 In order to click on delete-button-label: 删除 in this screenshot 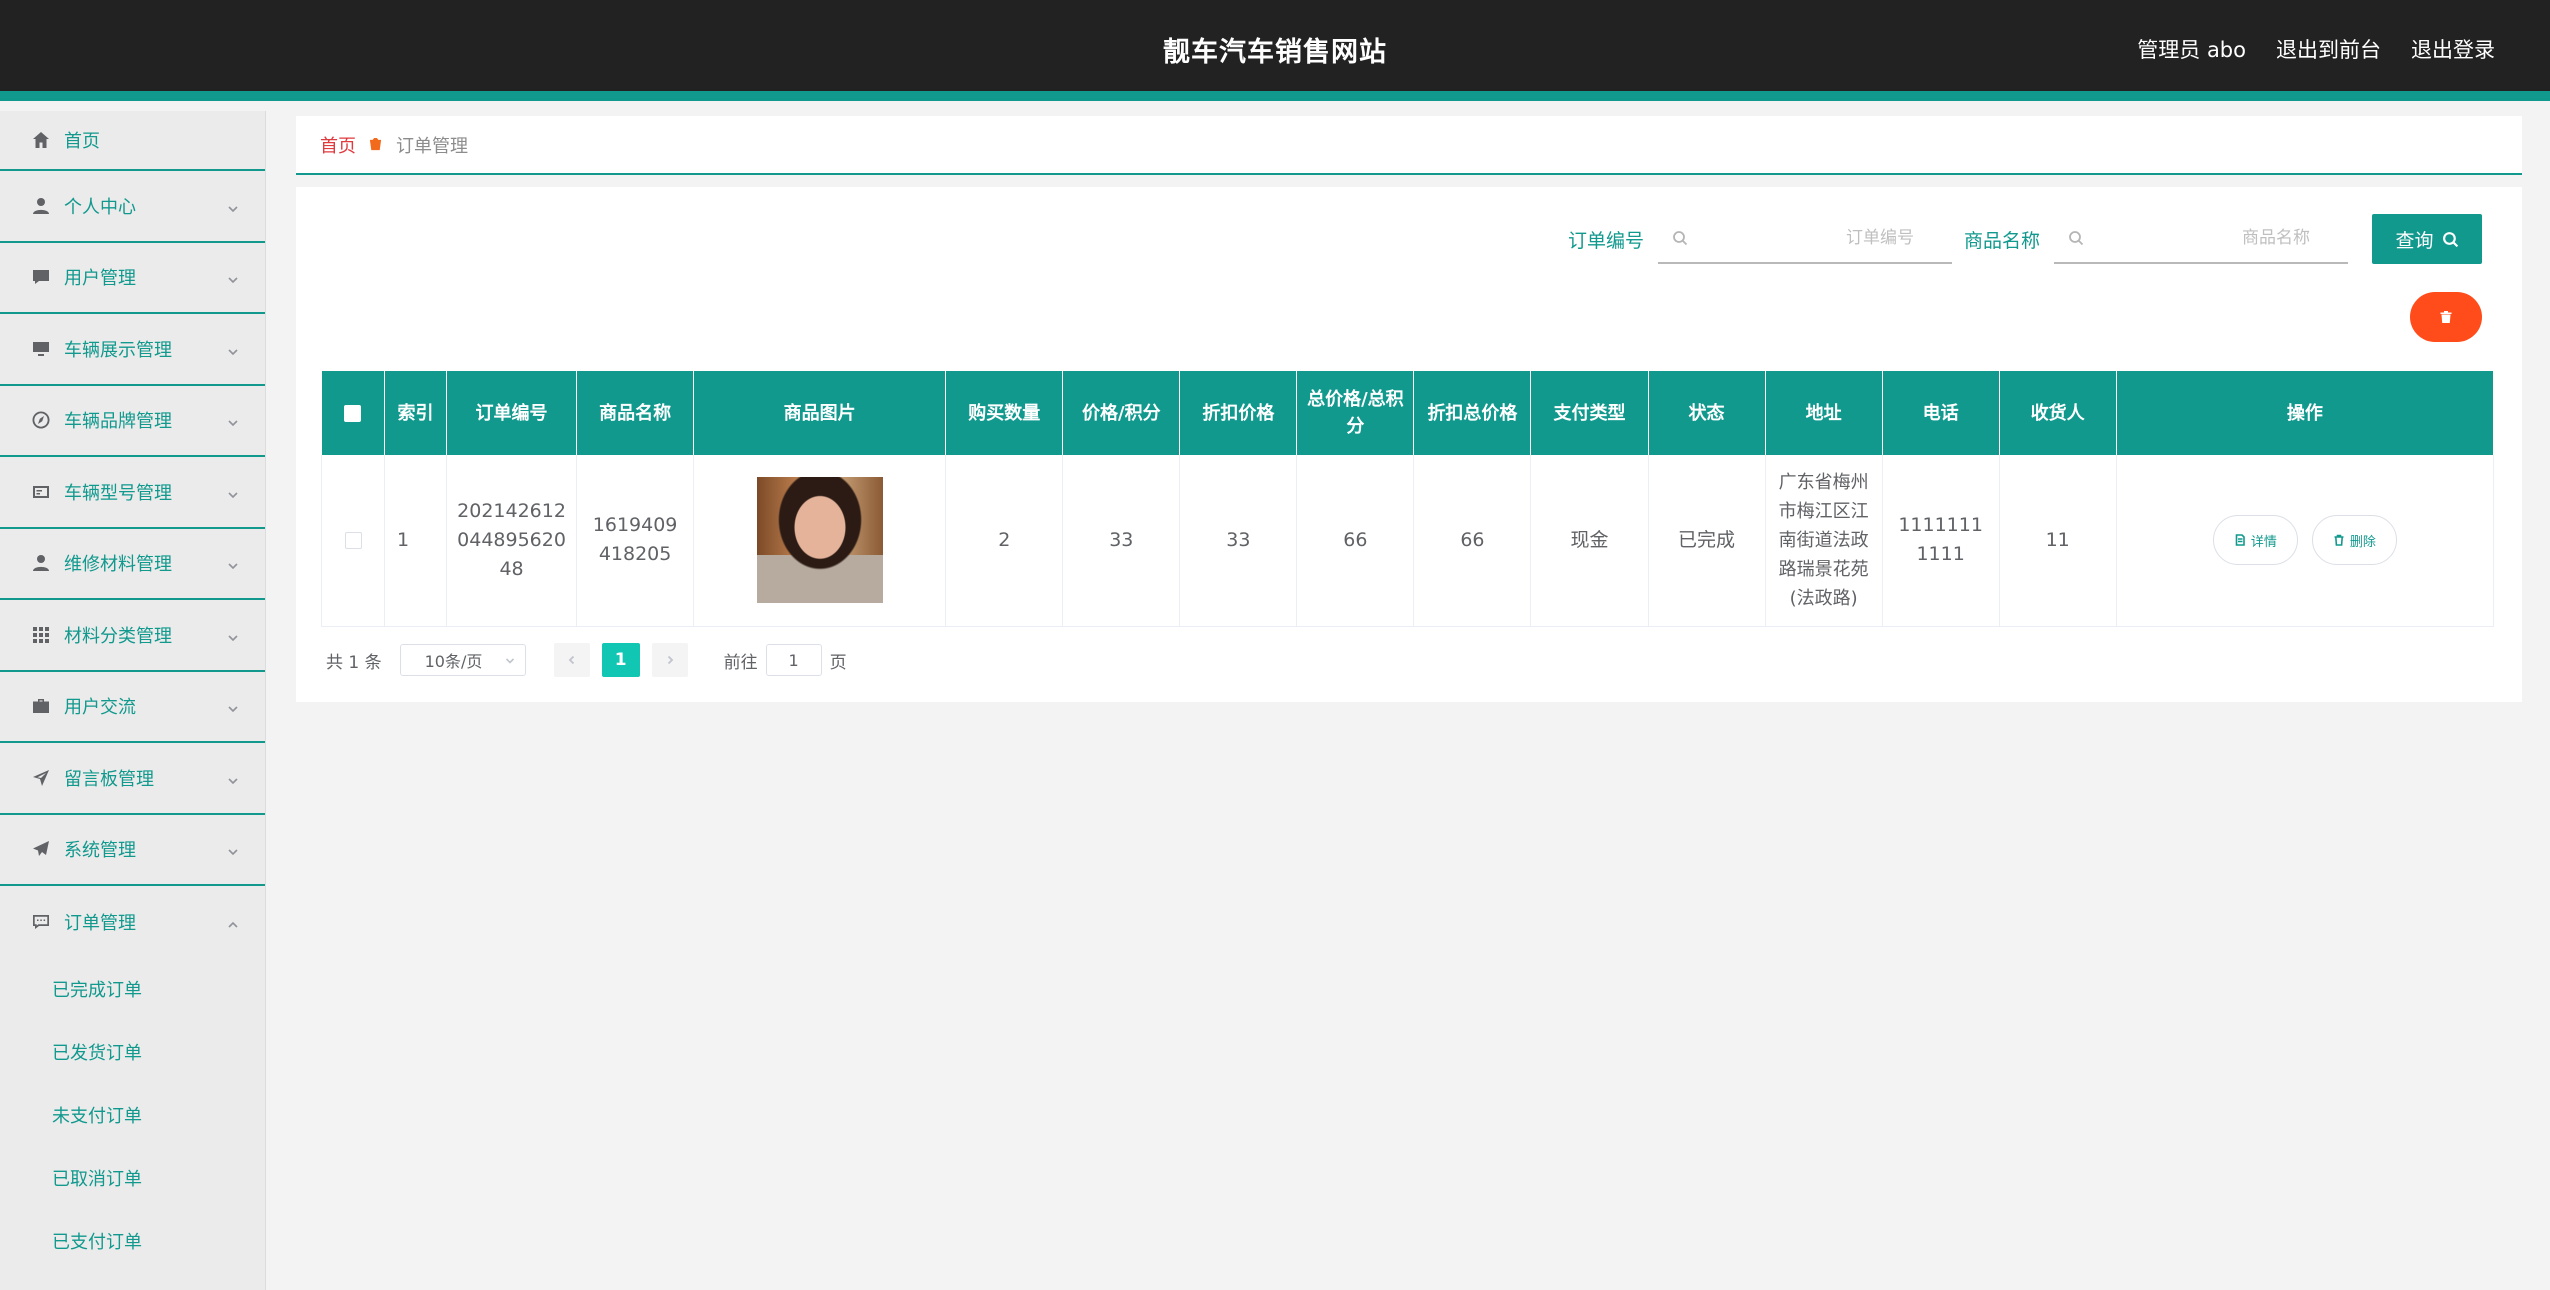, I will do `click(2362, 542)`.